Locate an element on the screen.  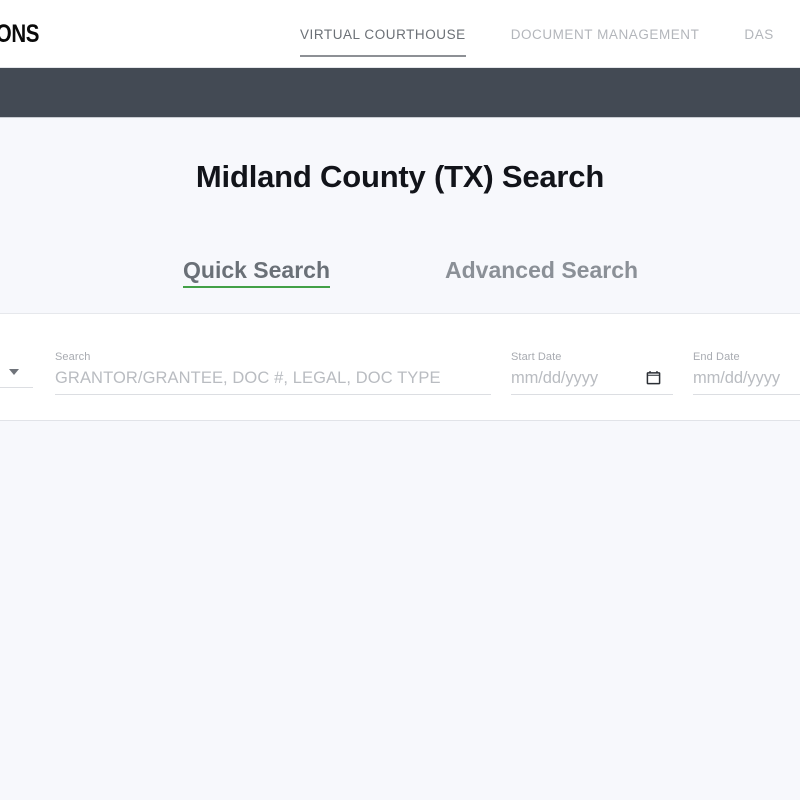
nav-item-virtual-courthouse: VIRTUAL COURTHOUSE is located at coordinates (383, 28).